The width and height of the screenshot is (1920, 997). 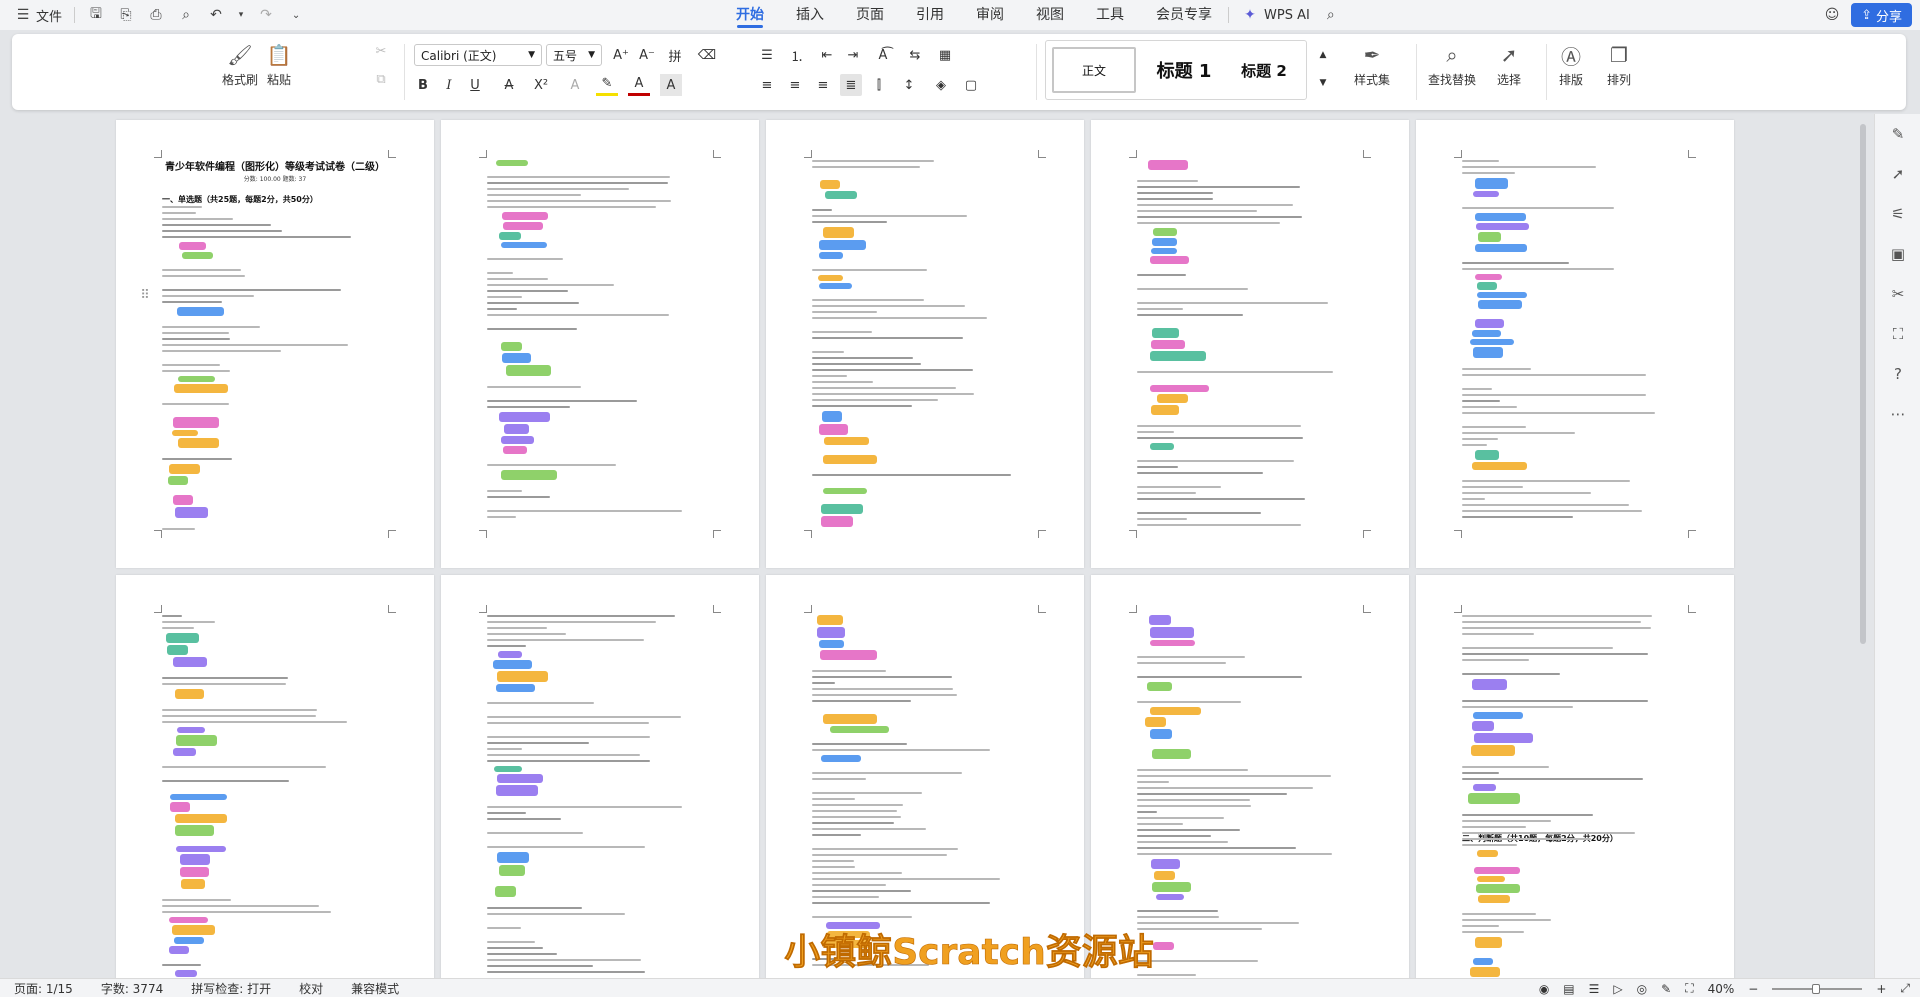 I want to click on edit-icon: ✎, so click(x=1898, y=134).